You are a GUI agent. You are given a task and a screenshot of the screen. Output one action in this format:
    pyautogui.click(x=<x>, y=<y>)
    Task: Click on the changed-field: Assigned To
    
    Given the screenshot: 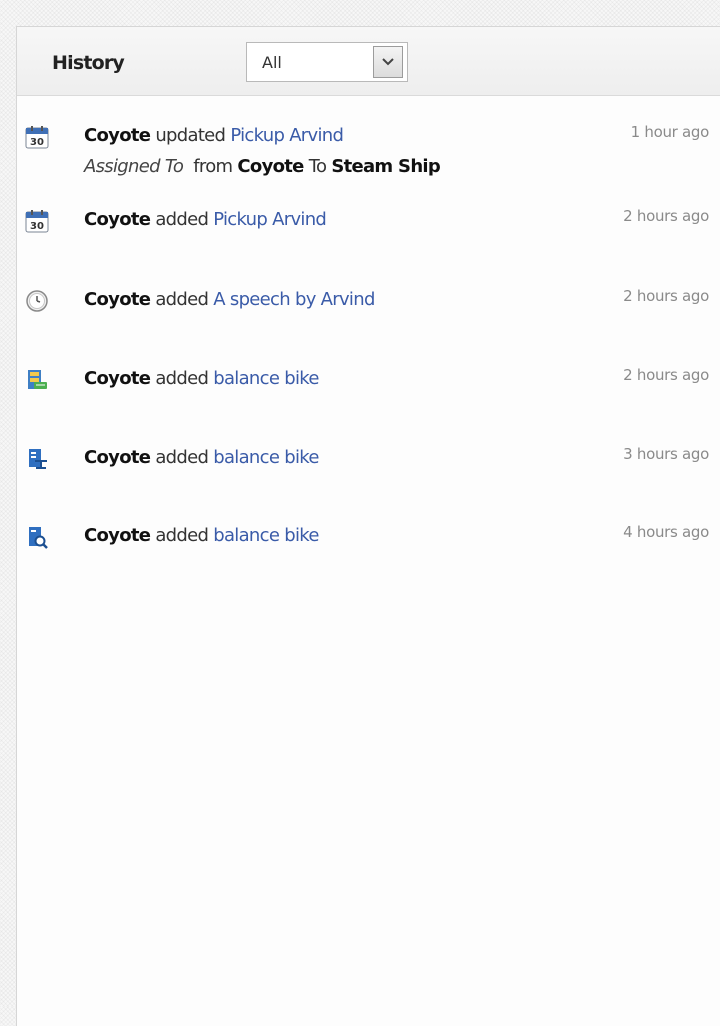 What is the action you would take?
    pyautogui.click(x=134, y=166)
    